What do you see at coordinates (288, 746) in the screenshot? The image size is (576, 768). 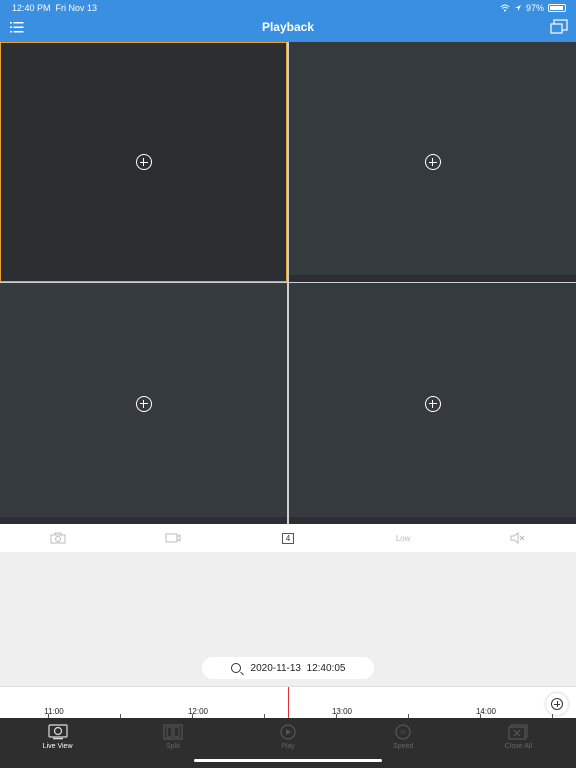 I see `tab-label: Play` at bounding box center [288, 746].